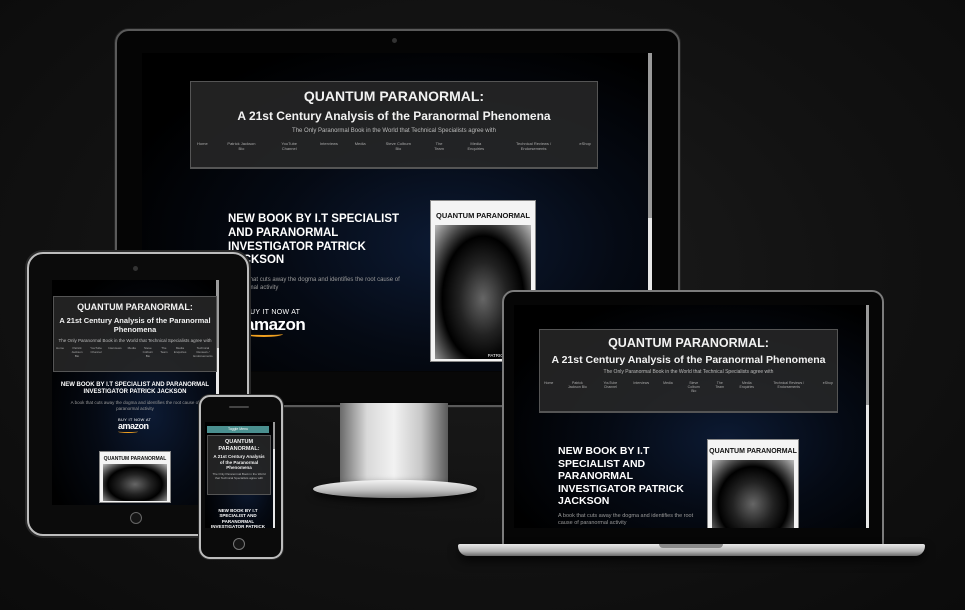 This screenshot has height=610, width=965. I want to click on laptop-hero-divider, so click(688, 411).